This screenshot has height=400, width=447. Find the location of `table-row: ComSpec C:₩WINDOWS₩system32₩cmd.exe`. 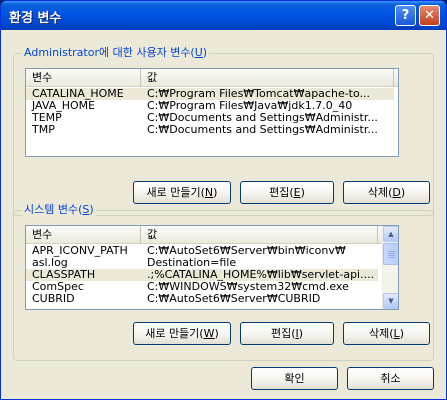

table-row: ComSpec C:₩WINDOWS₩system32₩cmd.exe is located at coordinates (202, 287).